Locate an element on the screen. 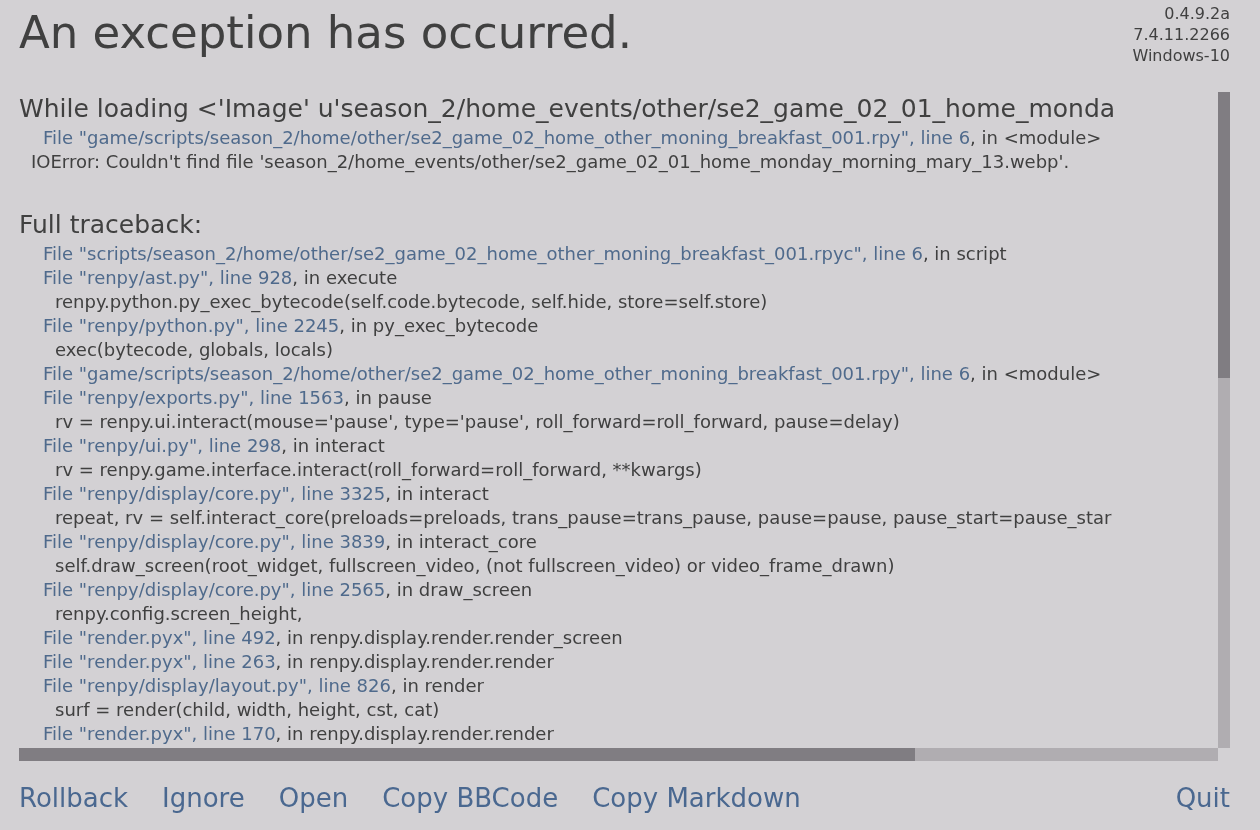 This screenshot has width=1260, height=830. traceback-heading: Full traceback: is located at coordinates (111, 225).